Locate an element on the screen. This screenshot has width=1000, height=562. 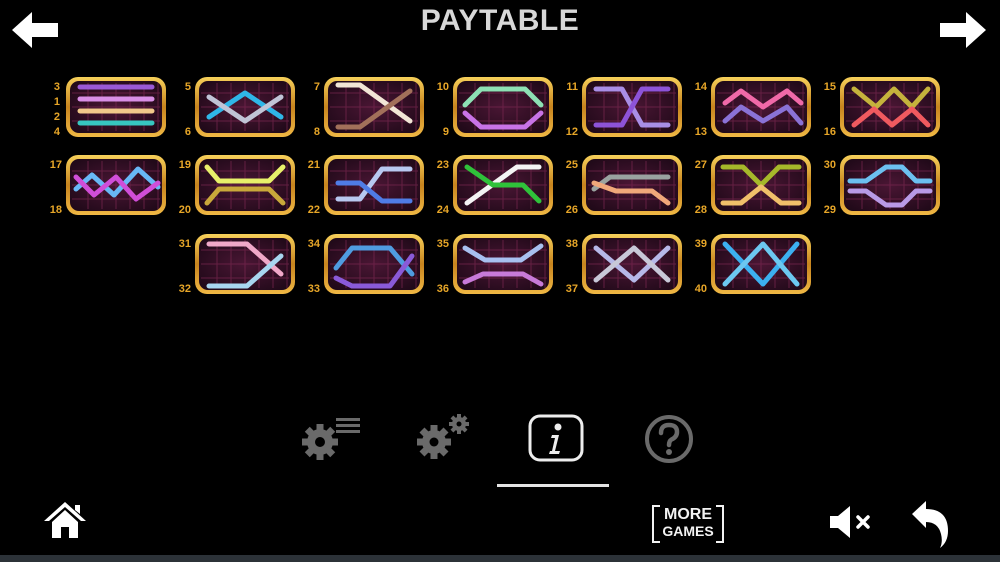
payline-number: 12 is located at coordinates (572, 132).